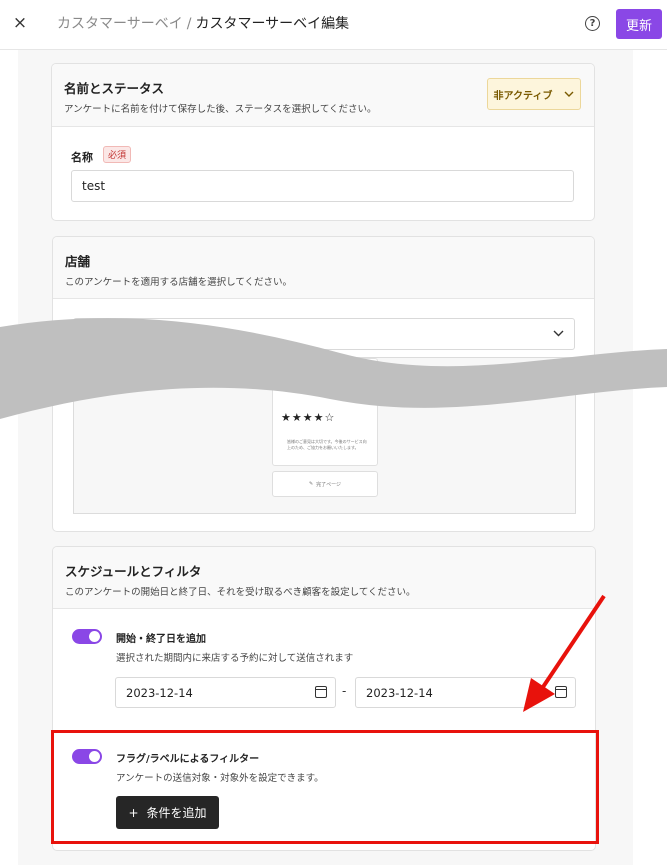 The image size is (667, 865). I want to click on status-dropdown: 非アクティブ, so click(534, 94).